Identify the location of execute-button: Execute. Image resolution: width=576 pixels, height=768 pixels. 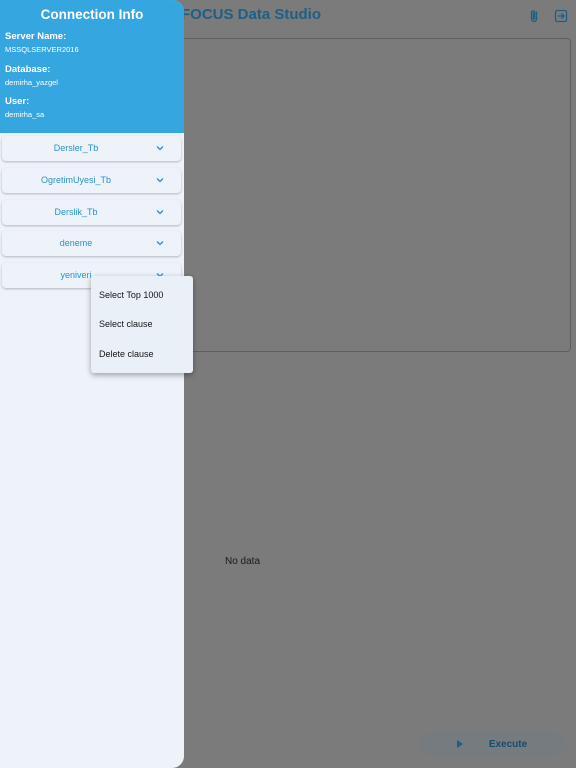
(492, 744).